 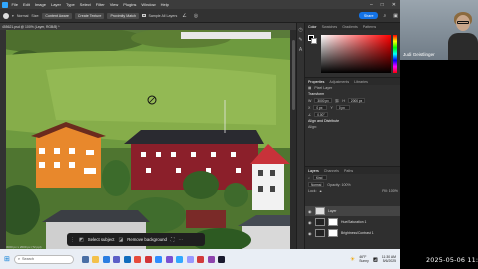 What do you see at coordinates (180, 240) in the screenshot?
I see `more-options-icon: ⋯` at bounding box center [180, 240].